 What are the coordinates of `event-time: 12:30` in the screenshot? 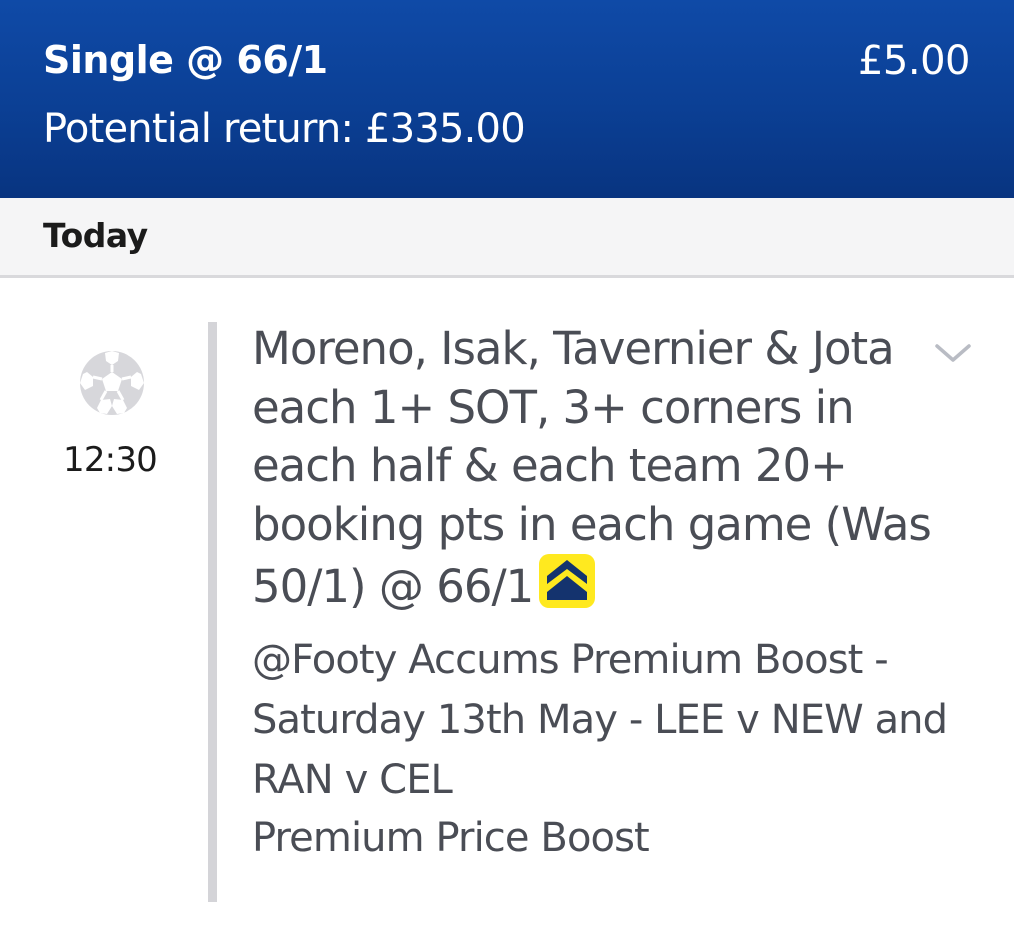 It's located at (110, 460).